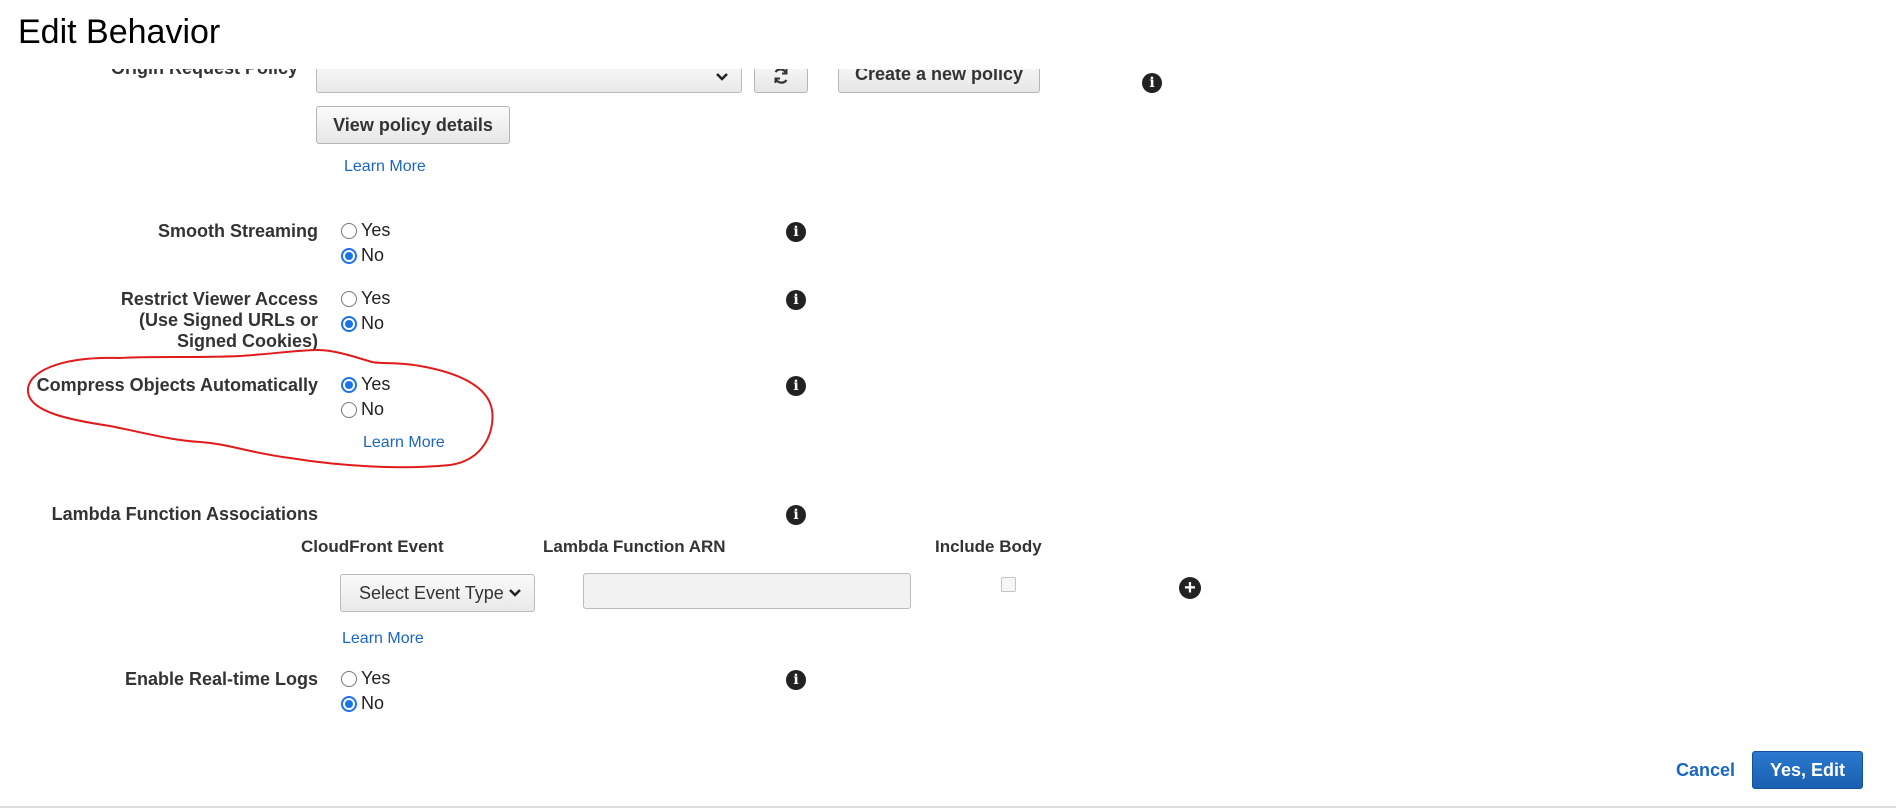 This screenshot has width=1896, height=808. What do you see at coordinates (515, 593) in the screenshot?
I see `chevron-down-icon` at bounding box center [515, 593].